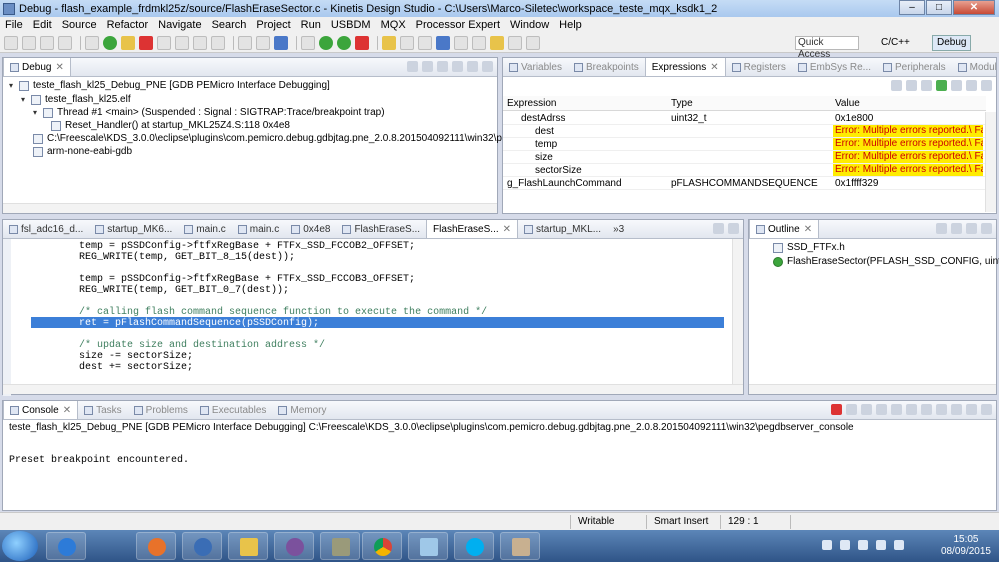 This screenshot has width=999, height=562. Describe the element at coordinates (156, 546) in the screenshot. I see `taskbar-firefox` at that location.